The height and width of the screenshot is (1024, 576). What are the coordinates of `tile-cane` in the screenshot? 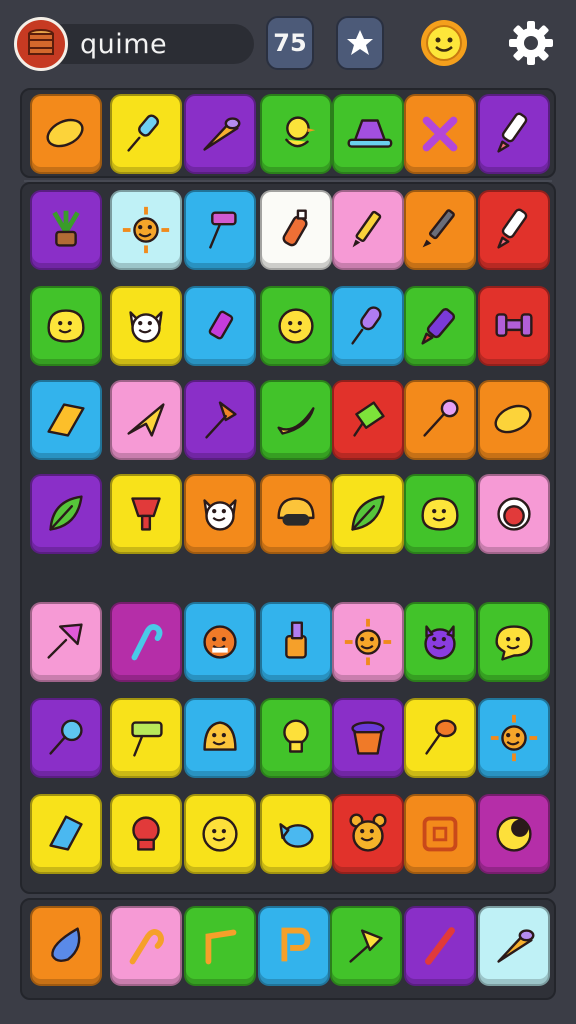 It's located at (146, 642).